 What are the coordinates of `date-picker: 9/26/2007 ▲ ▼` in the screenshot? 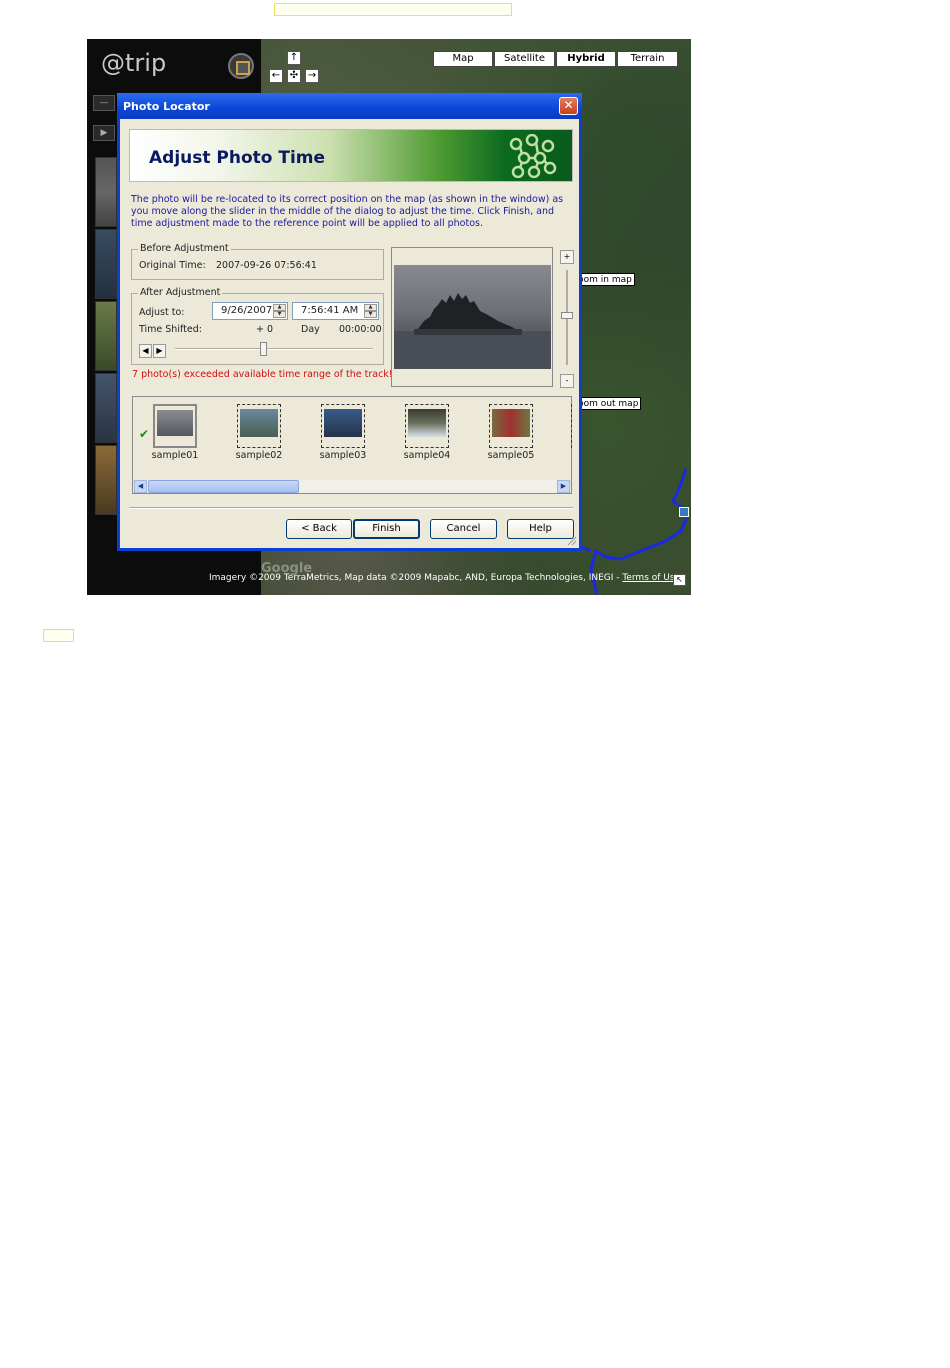 It's located at (250, 311).